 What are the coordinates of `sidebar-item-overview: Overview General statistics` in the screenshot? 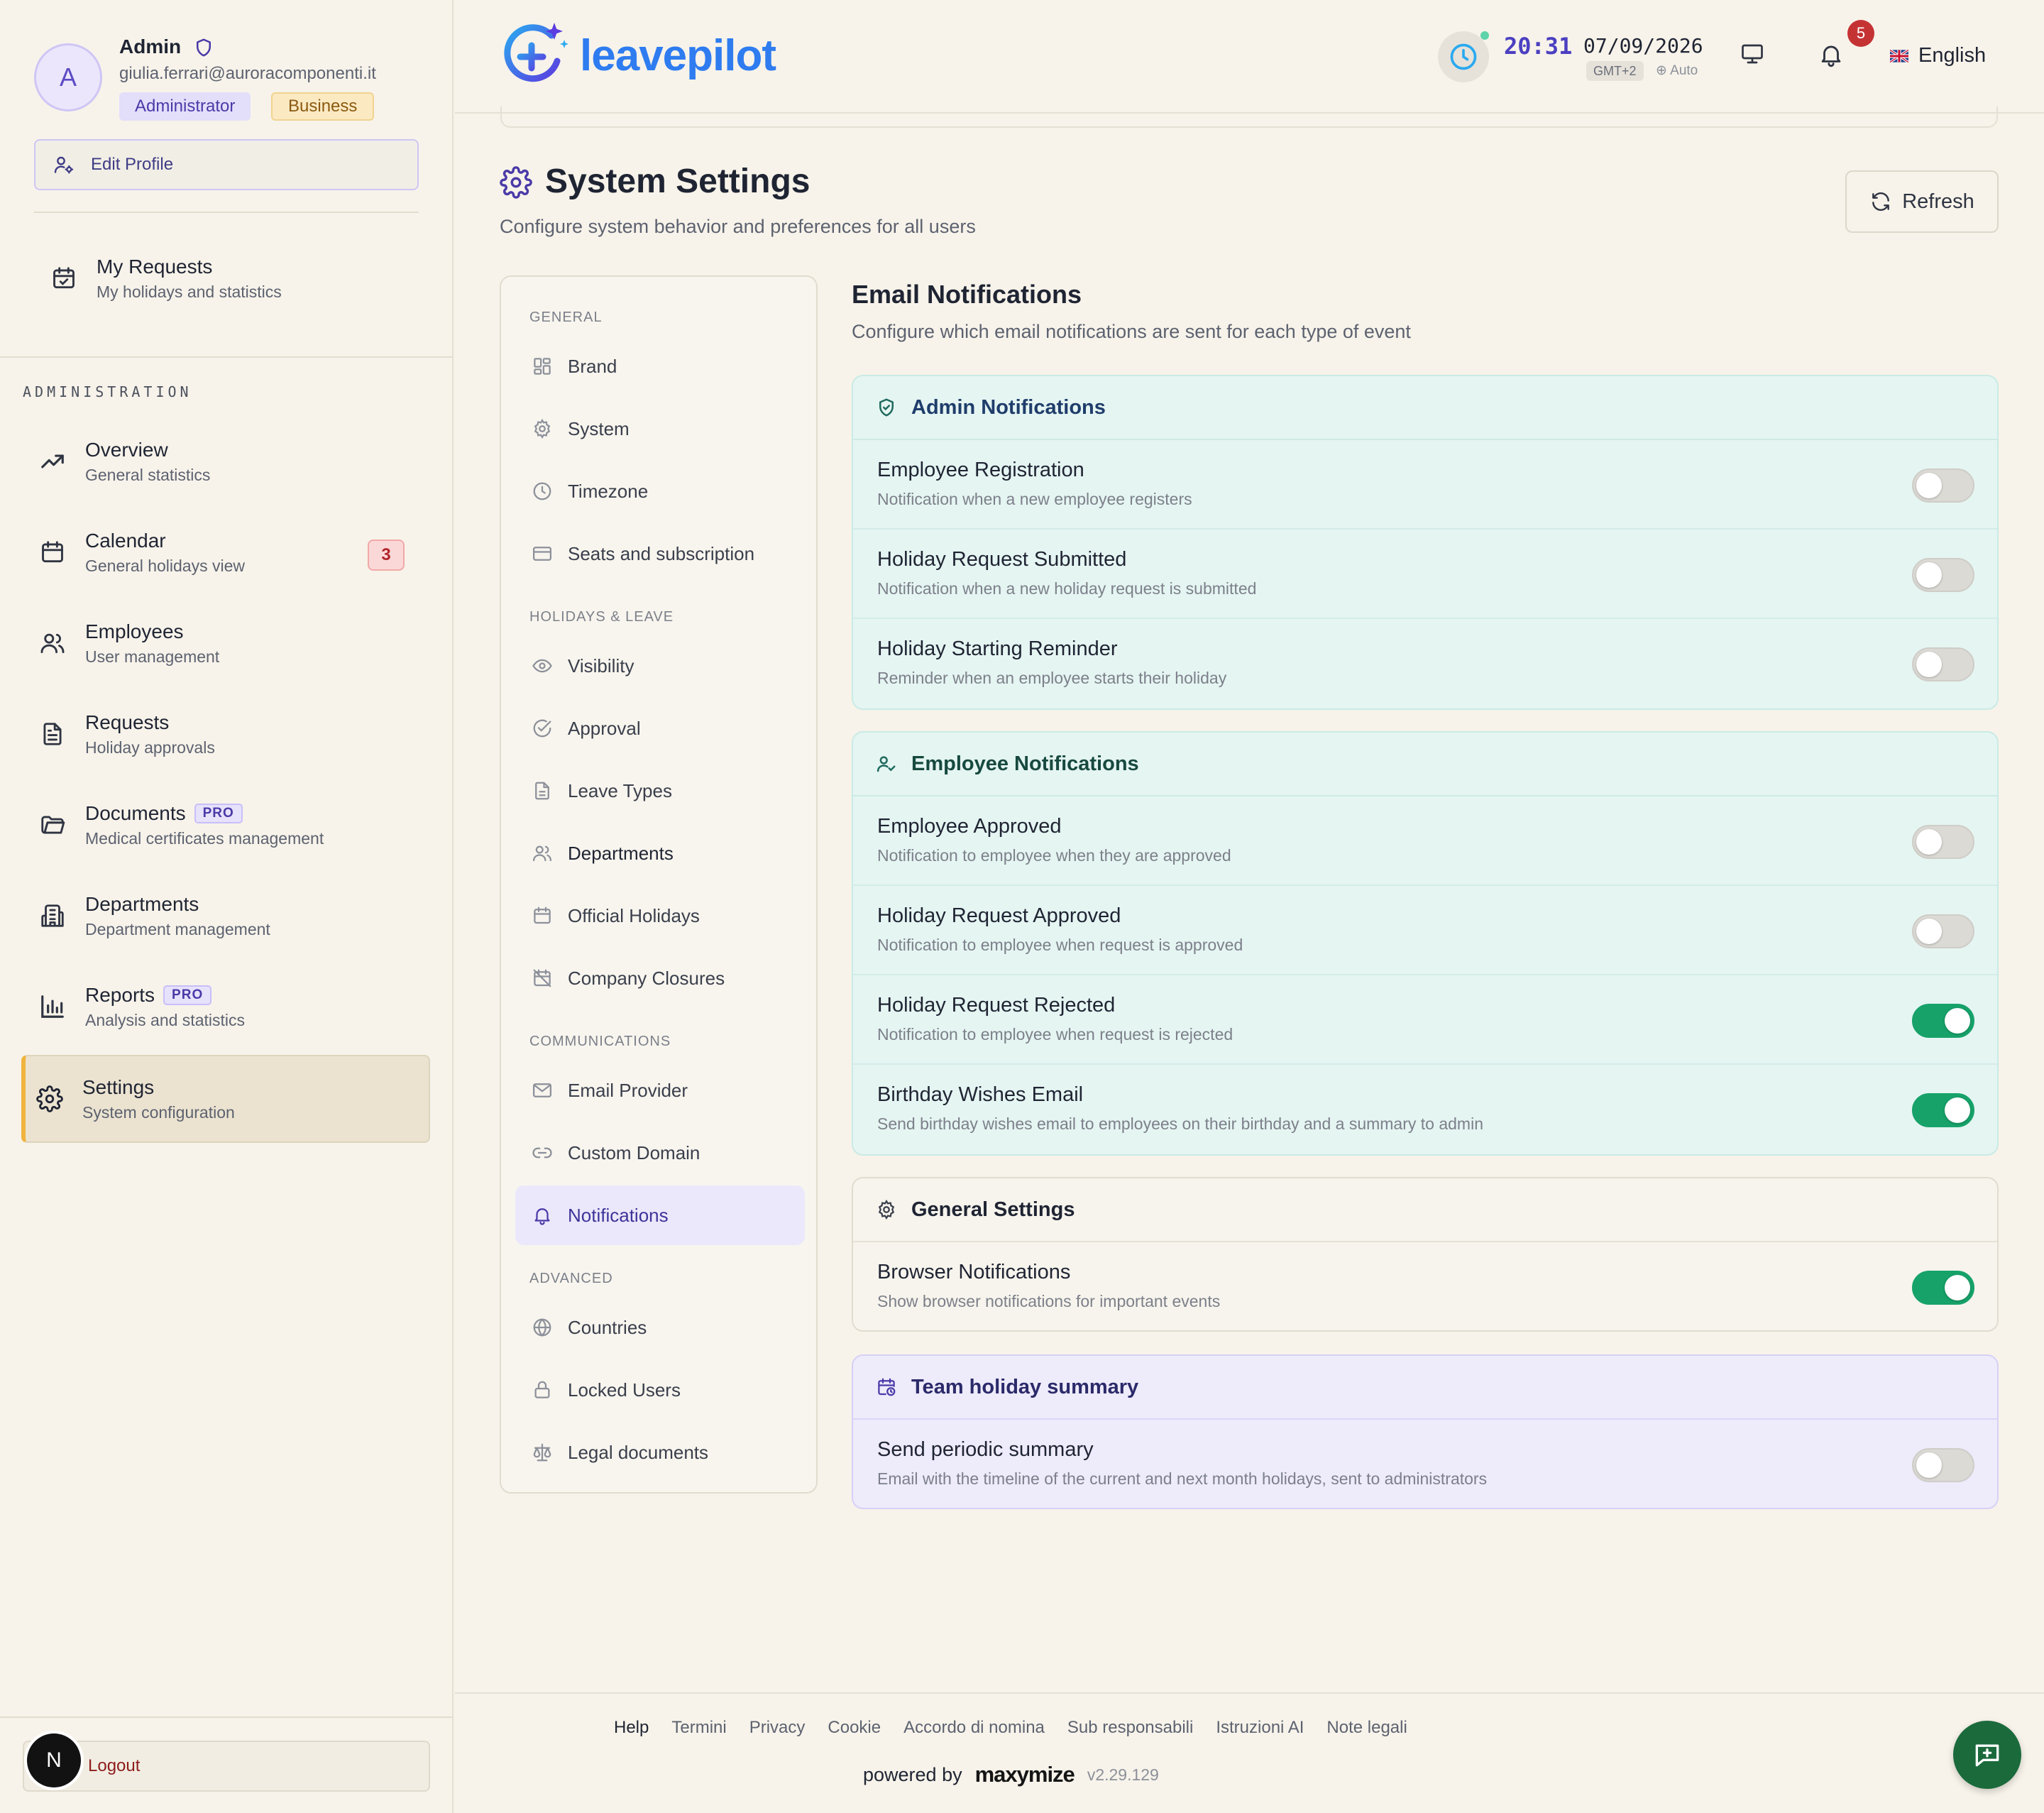 It's located at (227, 462).